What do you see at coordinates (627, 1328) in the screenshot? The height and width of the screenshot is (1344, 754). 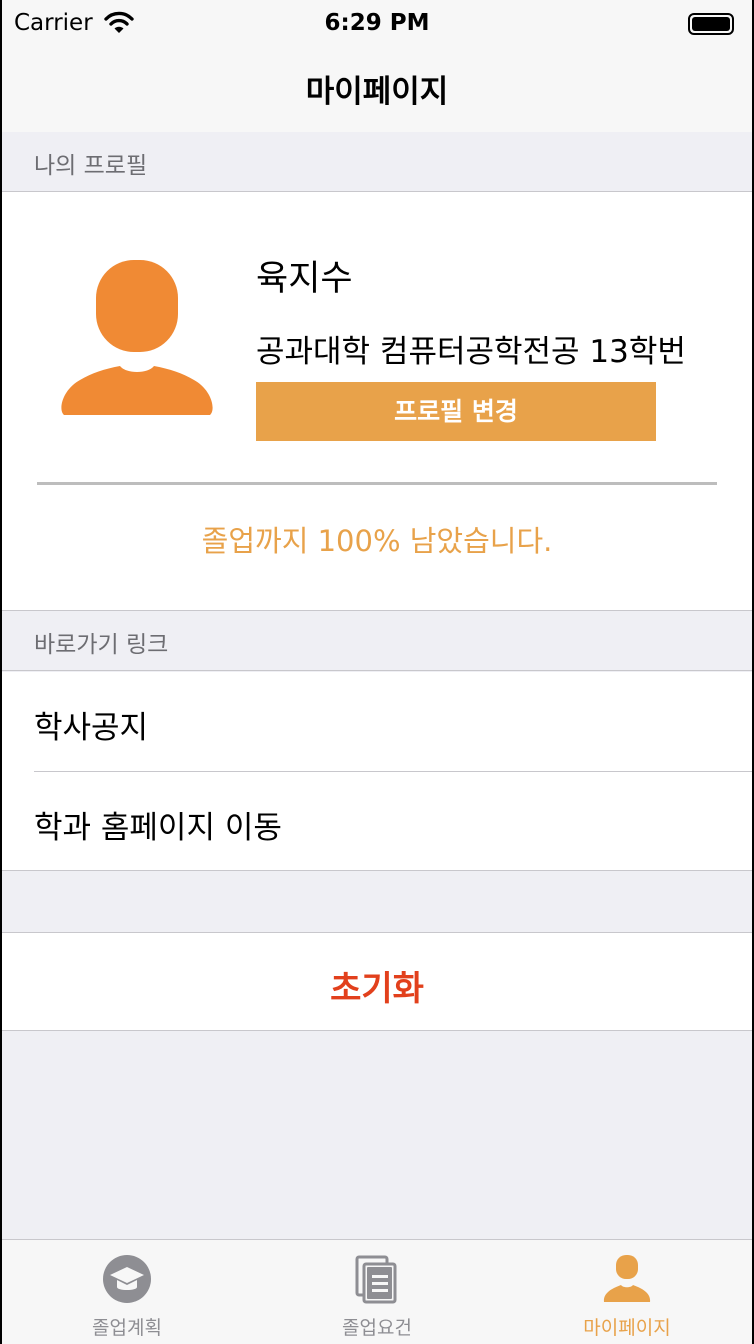 I see `tab-label: 마이페이지` at bounding box center [627, 1328].